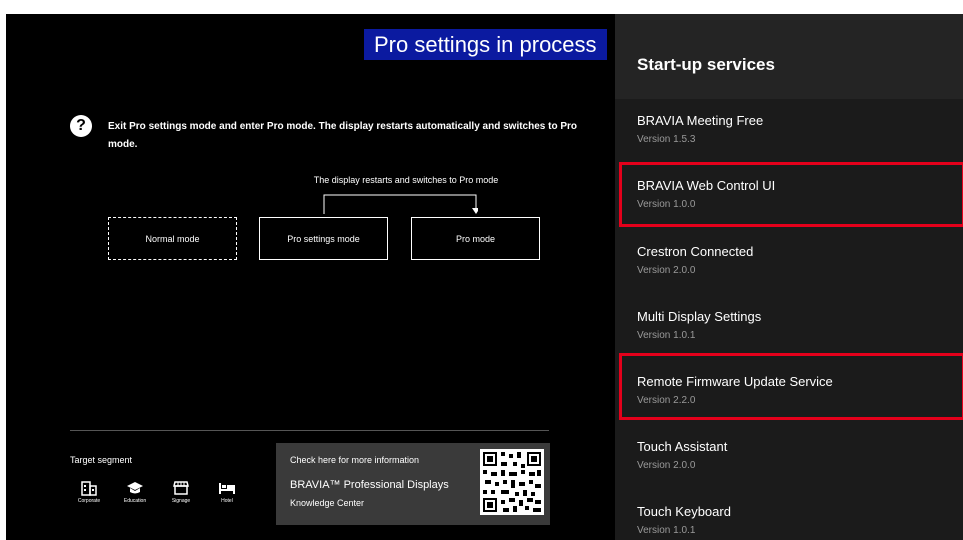 Image resolution: width=963 pixels, height=540 pixels. Describe the element at coordinates (682, 446) in the screenshot. I see `service-name: Touch Assistant` at that location.